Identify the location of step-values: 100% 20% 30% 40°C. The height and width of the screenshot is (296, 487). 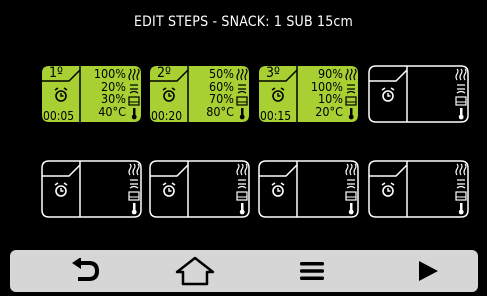
(110, 93).